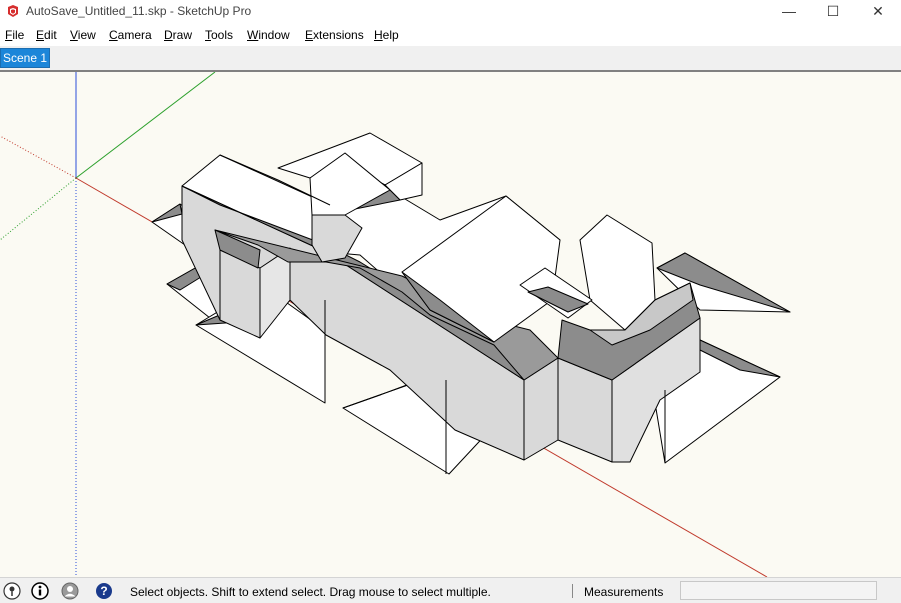  I want to click on maximize-button: ☐, so click(833, 11).